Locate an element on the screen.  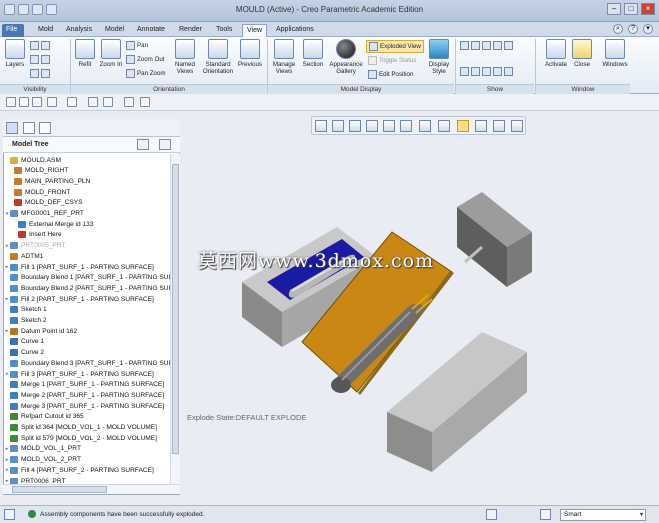
tree-item: MOULD.ASM is located at coordinates (32, 160).